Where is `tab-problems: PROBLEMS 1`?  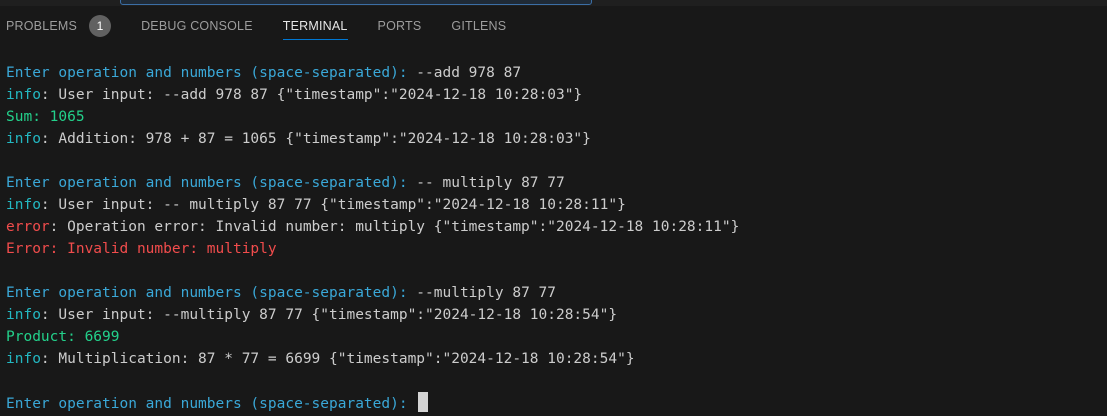 tab-problems: PROBLEMS 1 is located at coordinates (59, 26).